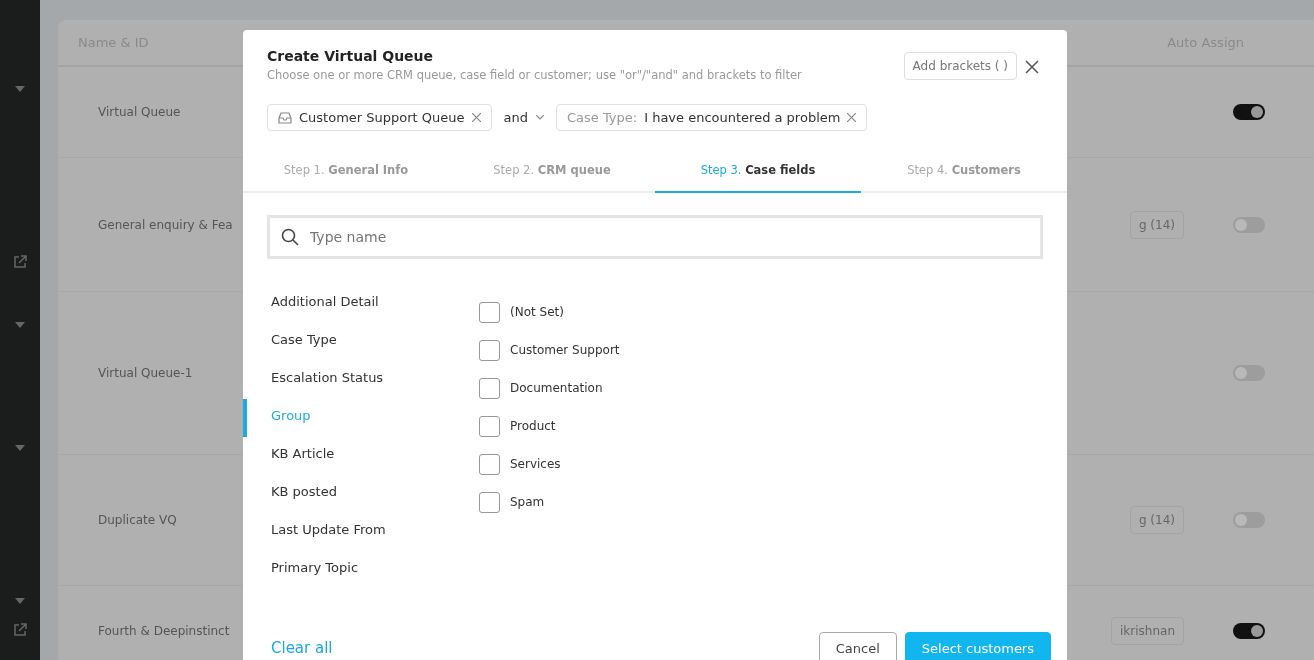  Describe the element at coordinates (290, 237) in the screenshot. I see `search-icon` at that location.